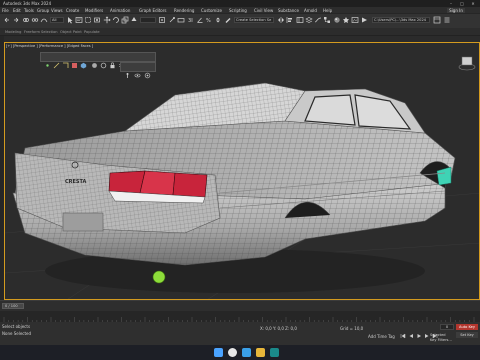 The height and width of the screenshot is (360, 480). What do you see at coordinates (162, 20) in the screenshot?
I see `pivot-center-icon` at bounding box center [162, 20].